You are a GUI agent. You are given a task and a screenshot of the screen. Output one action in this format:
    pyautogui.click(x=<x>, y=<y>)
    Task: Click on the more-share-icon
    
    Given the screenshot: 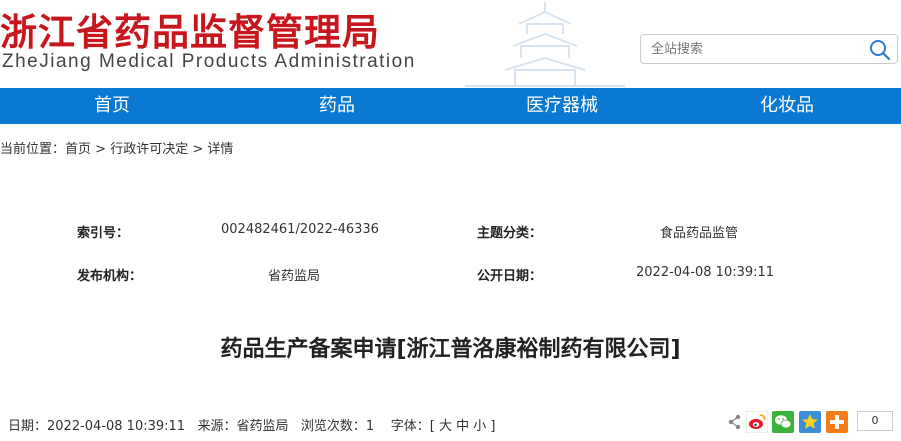 What is the action you would take?
    pyautogui.click(x=837, y=422)
    